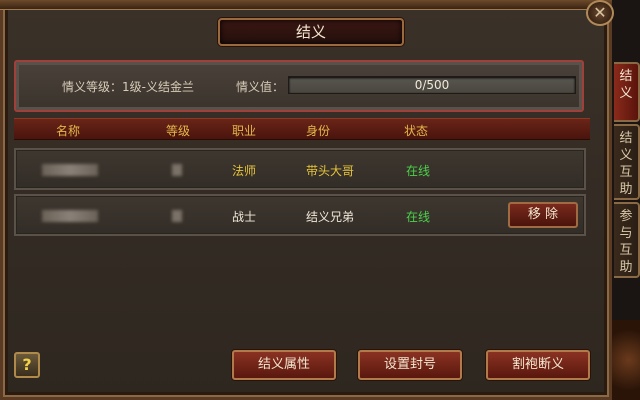 The height and width of the screenshot is (400, 640). I want to click on bond-attributes-button: 结义属性, so click(284, 365).